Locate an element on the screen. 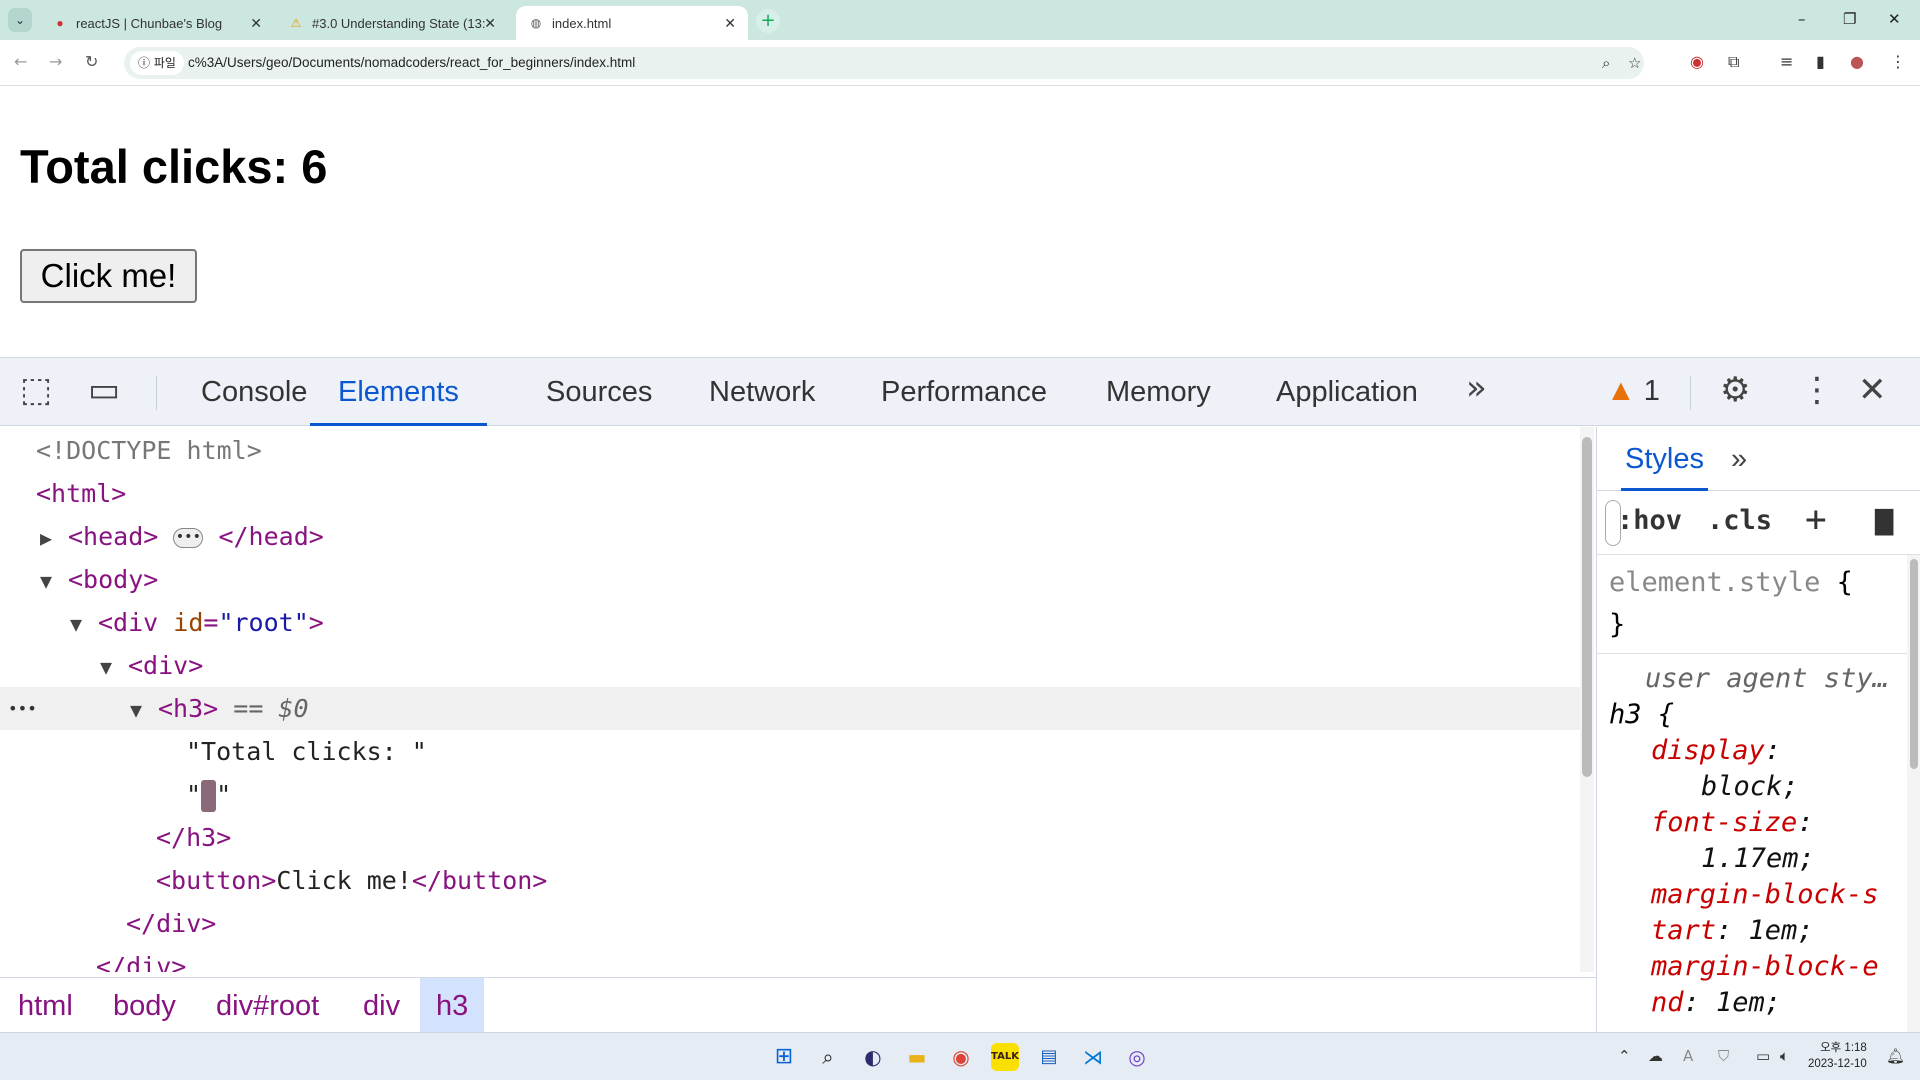  tab-search-button: ⌄ is located at coordinates (20, 20).